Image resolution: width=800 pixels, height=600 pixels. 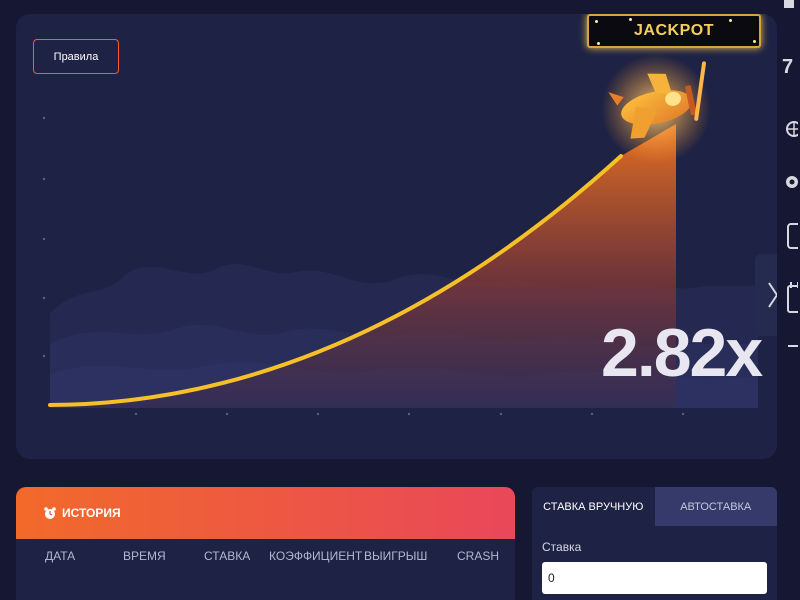 I want to click on multiplier-display: 2.82x, so click(x=682, y=353).